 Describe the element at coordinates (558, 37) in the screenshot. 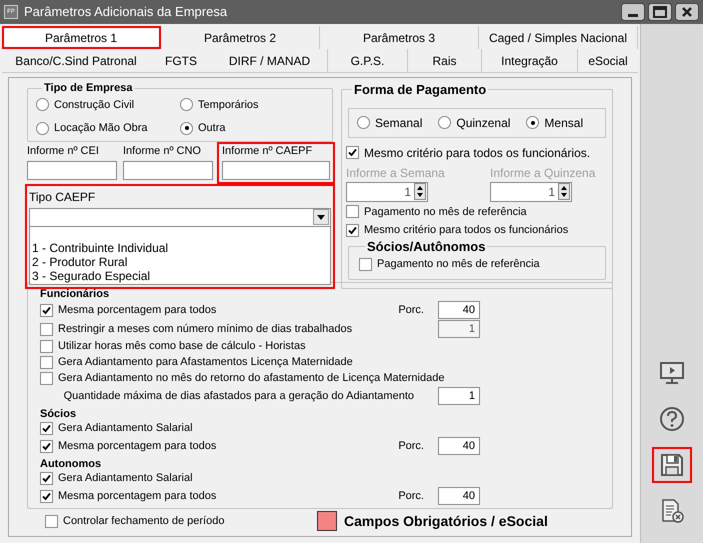

I see `tab: Caged / Simples Nacional` at that location.